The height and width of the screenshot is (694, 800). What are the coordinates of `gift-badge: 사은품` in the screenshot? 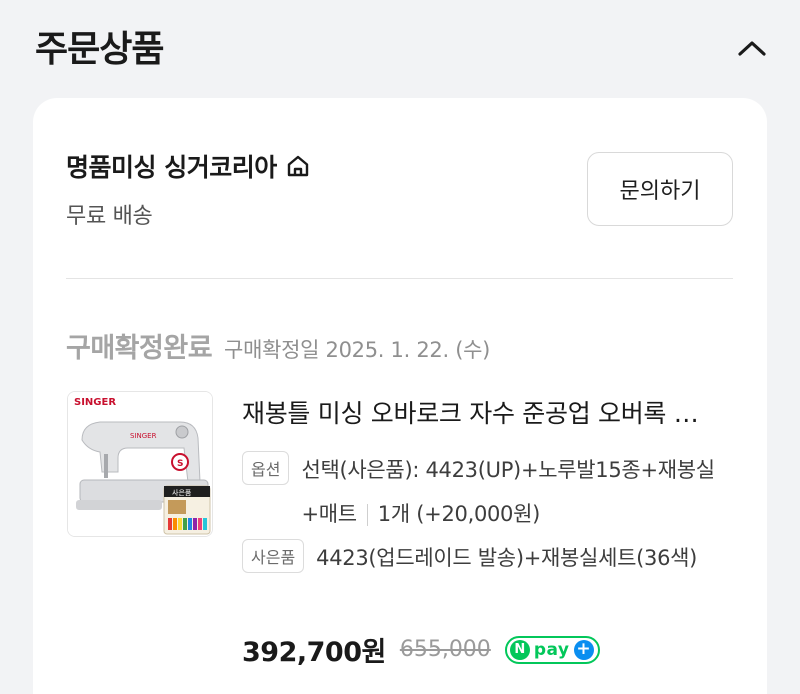 It's located at (182, 492).